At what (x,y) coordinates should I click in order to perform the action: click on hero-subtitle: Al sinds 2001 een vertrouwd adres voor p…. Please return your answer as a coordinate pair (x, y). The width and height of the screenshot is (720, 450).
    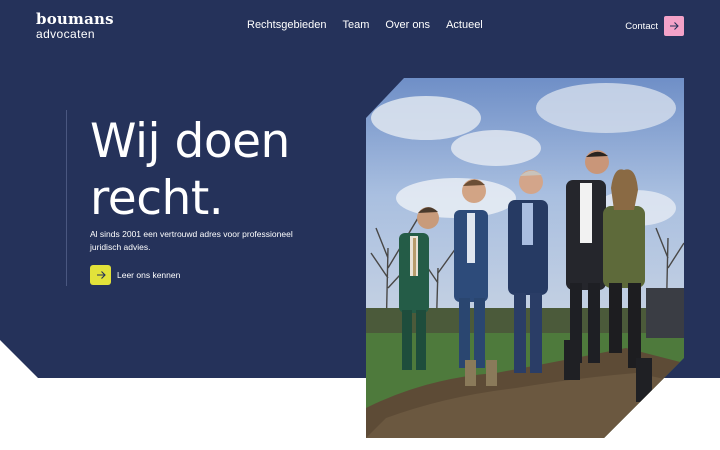
    Looking at the image, I should click on (191, 240).